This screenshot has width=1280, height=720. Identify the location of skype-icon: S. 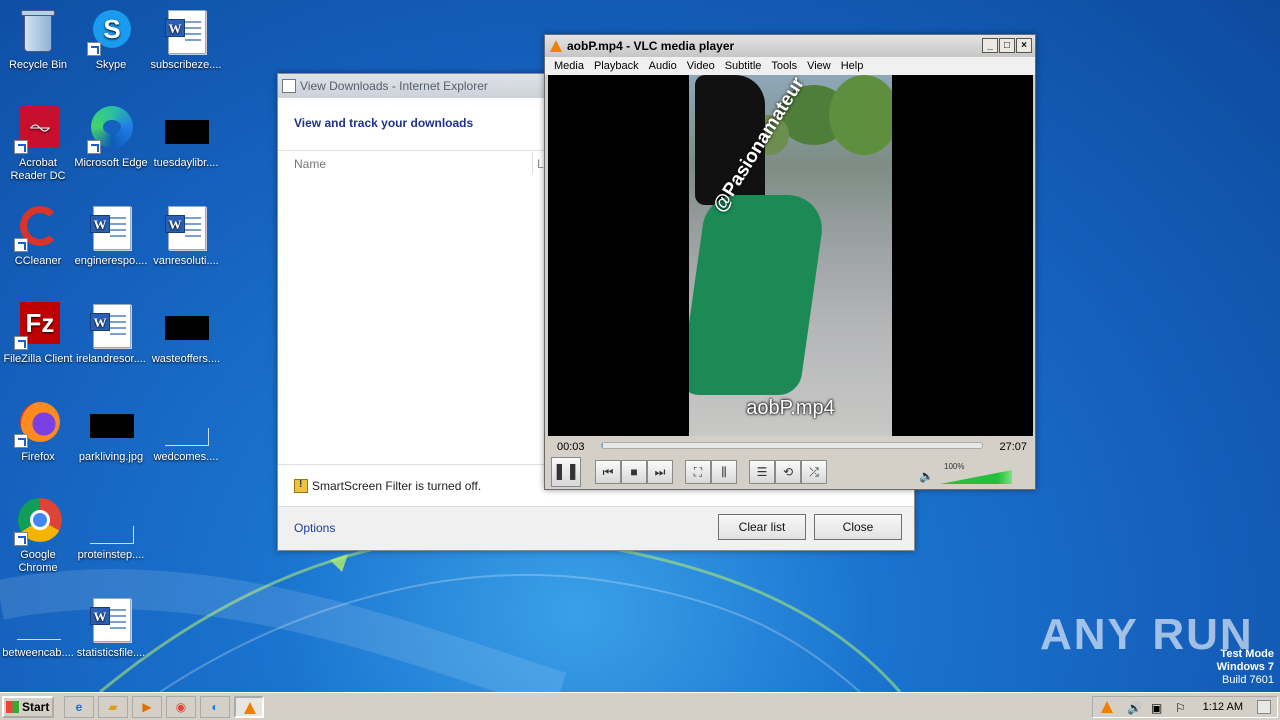
(111, 32).